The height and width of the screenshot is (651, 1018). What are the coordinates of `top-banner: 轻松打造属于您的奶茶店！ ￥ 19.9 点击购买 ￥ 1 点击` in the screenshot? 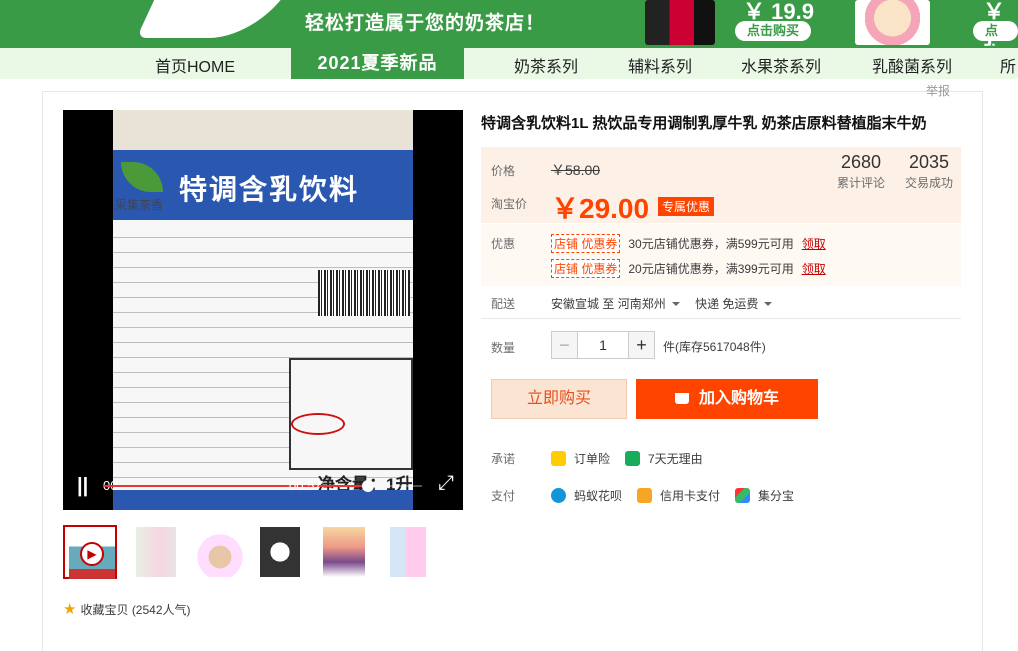 It's located at (509, 24).